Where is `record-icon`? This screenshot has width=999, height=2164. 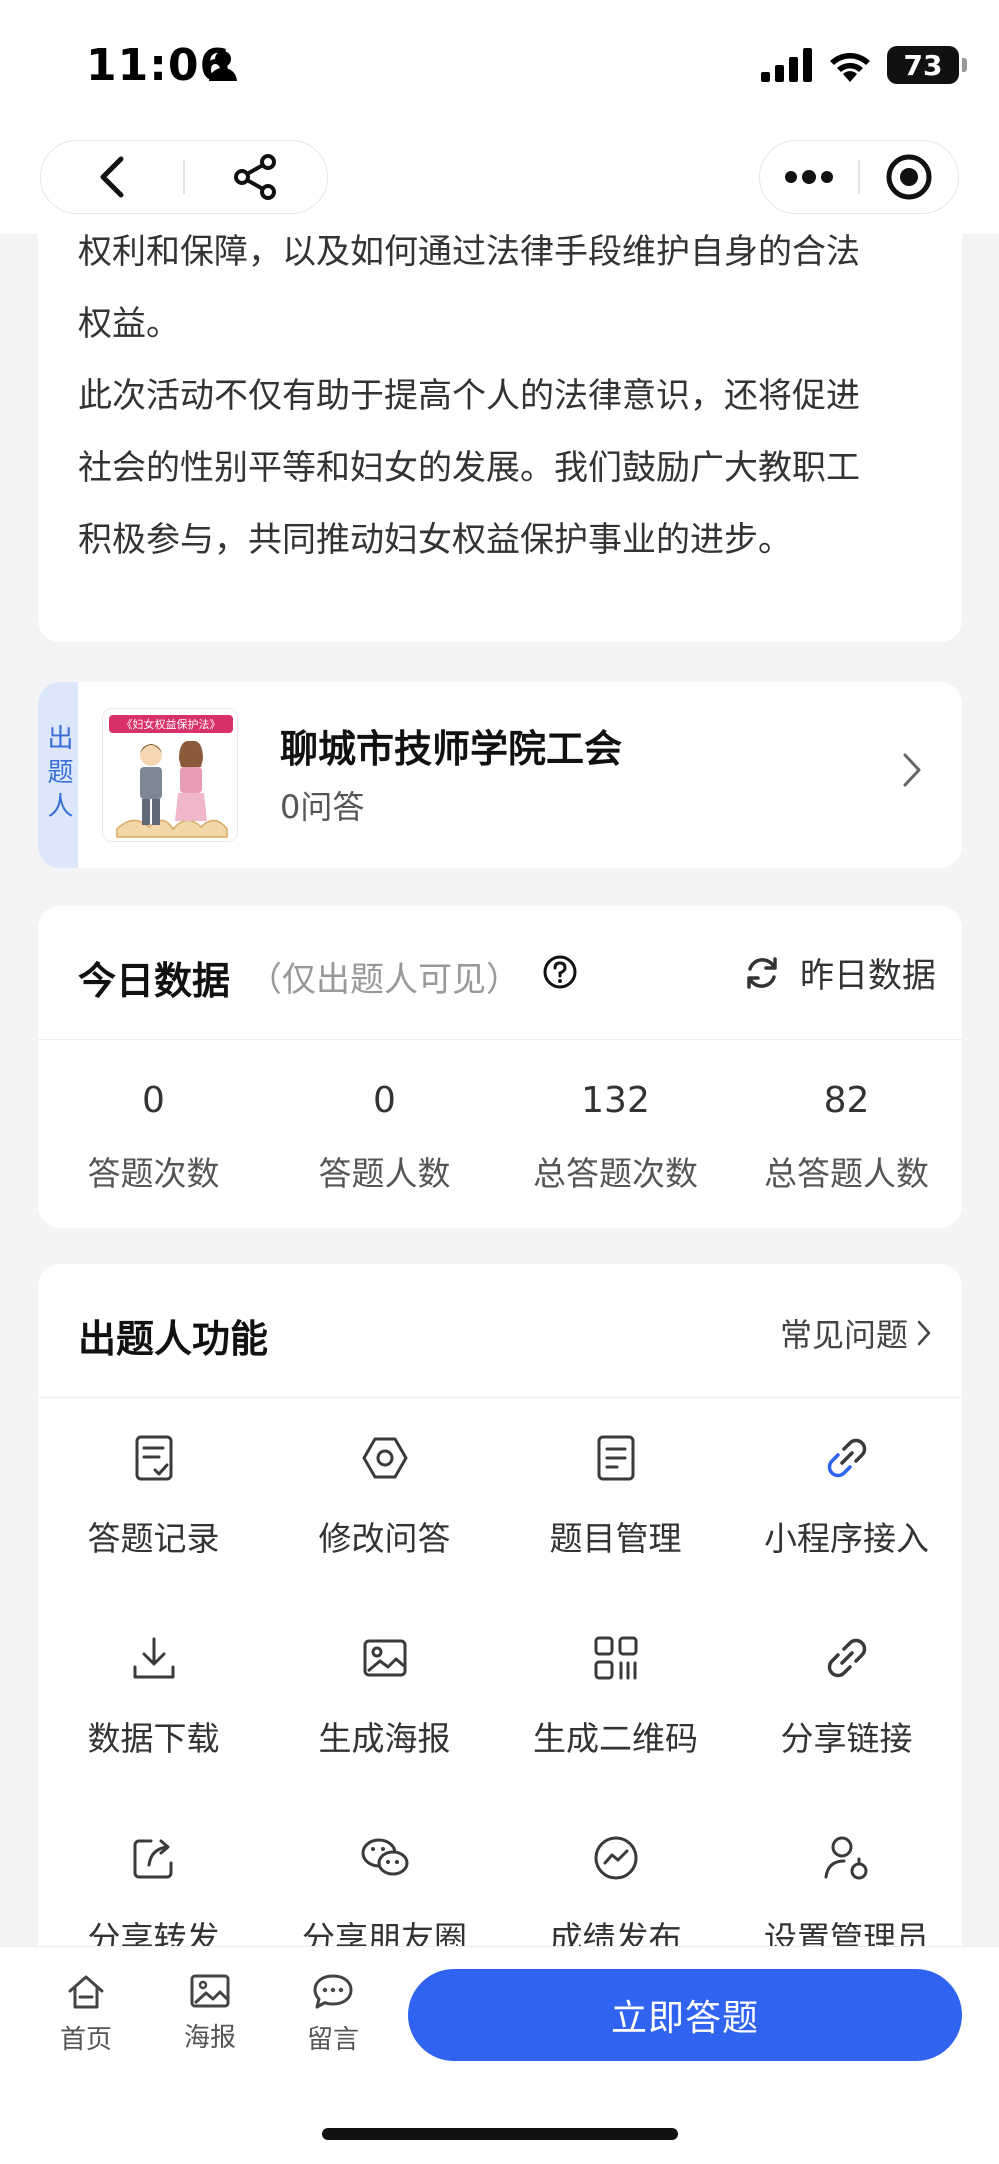 record-icon is located at coordinates (153, 1458).